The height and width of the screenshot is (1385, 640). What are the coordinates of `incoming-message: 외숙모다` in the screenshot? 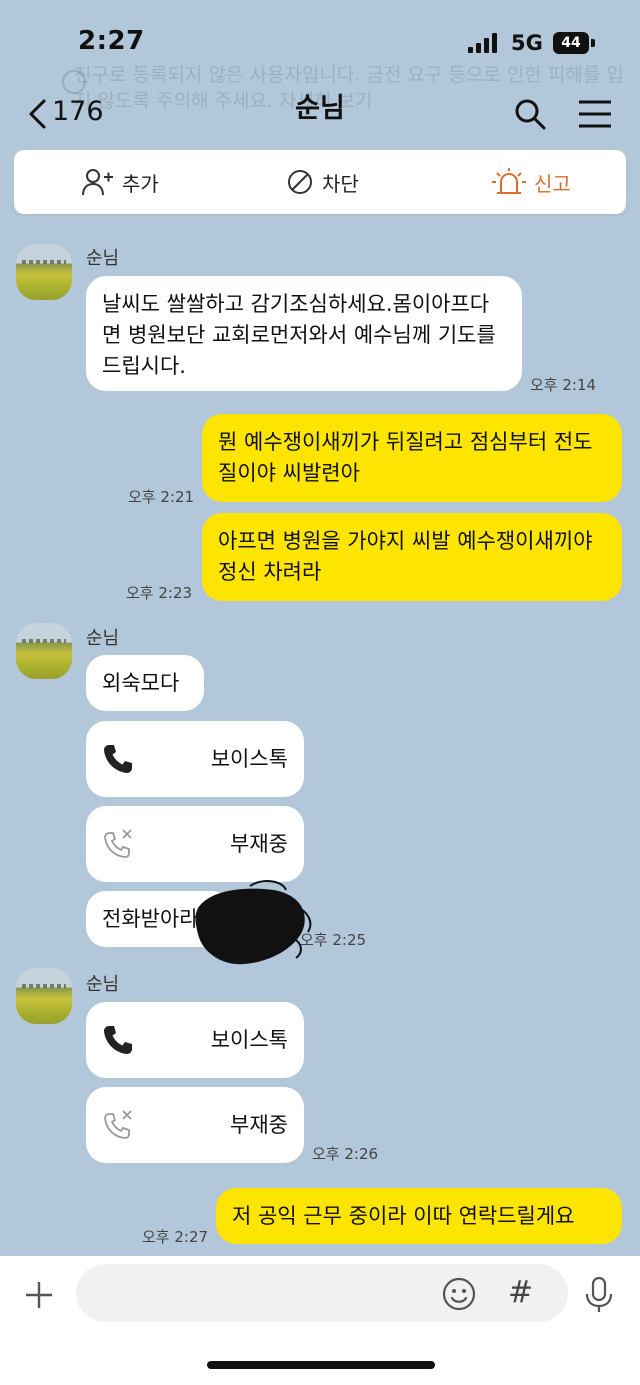 It's located at (145, 683).